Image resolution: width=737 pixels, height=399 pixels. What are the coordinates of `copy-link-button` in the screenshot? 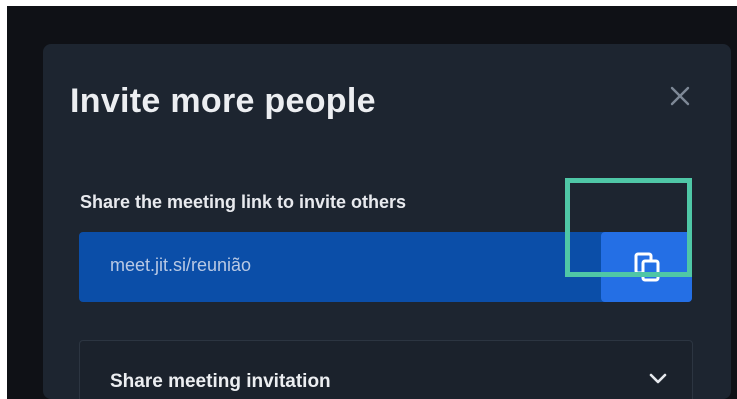 It's located at (646, 267).